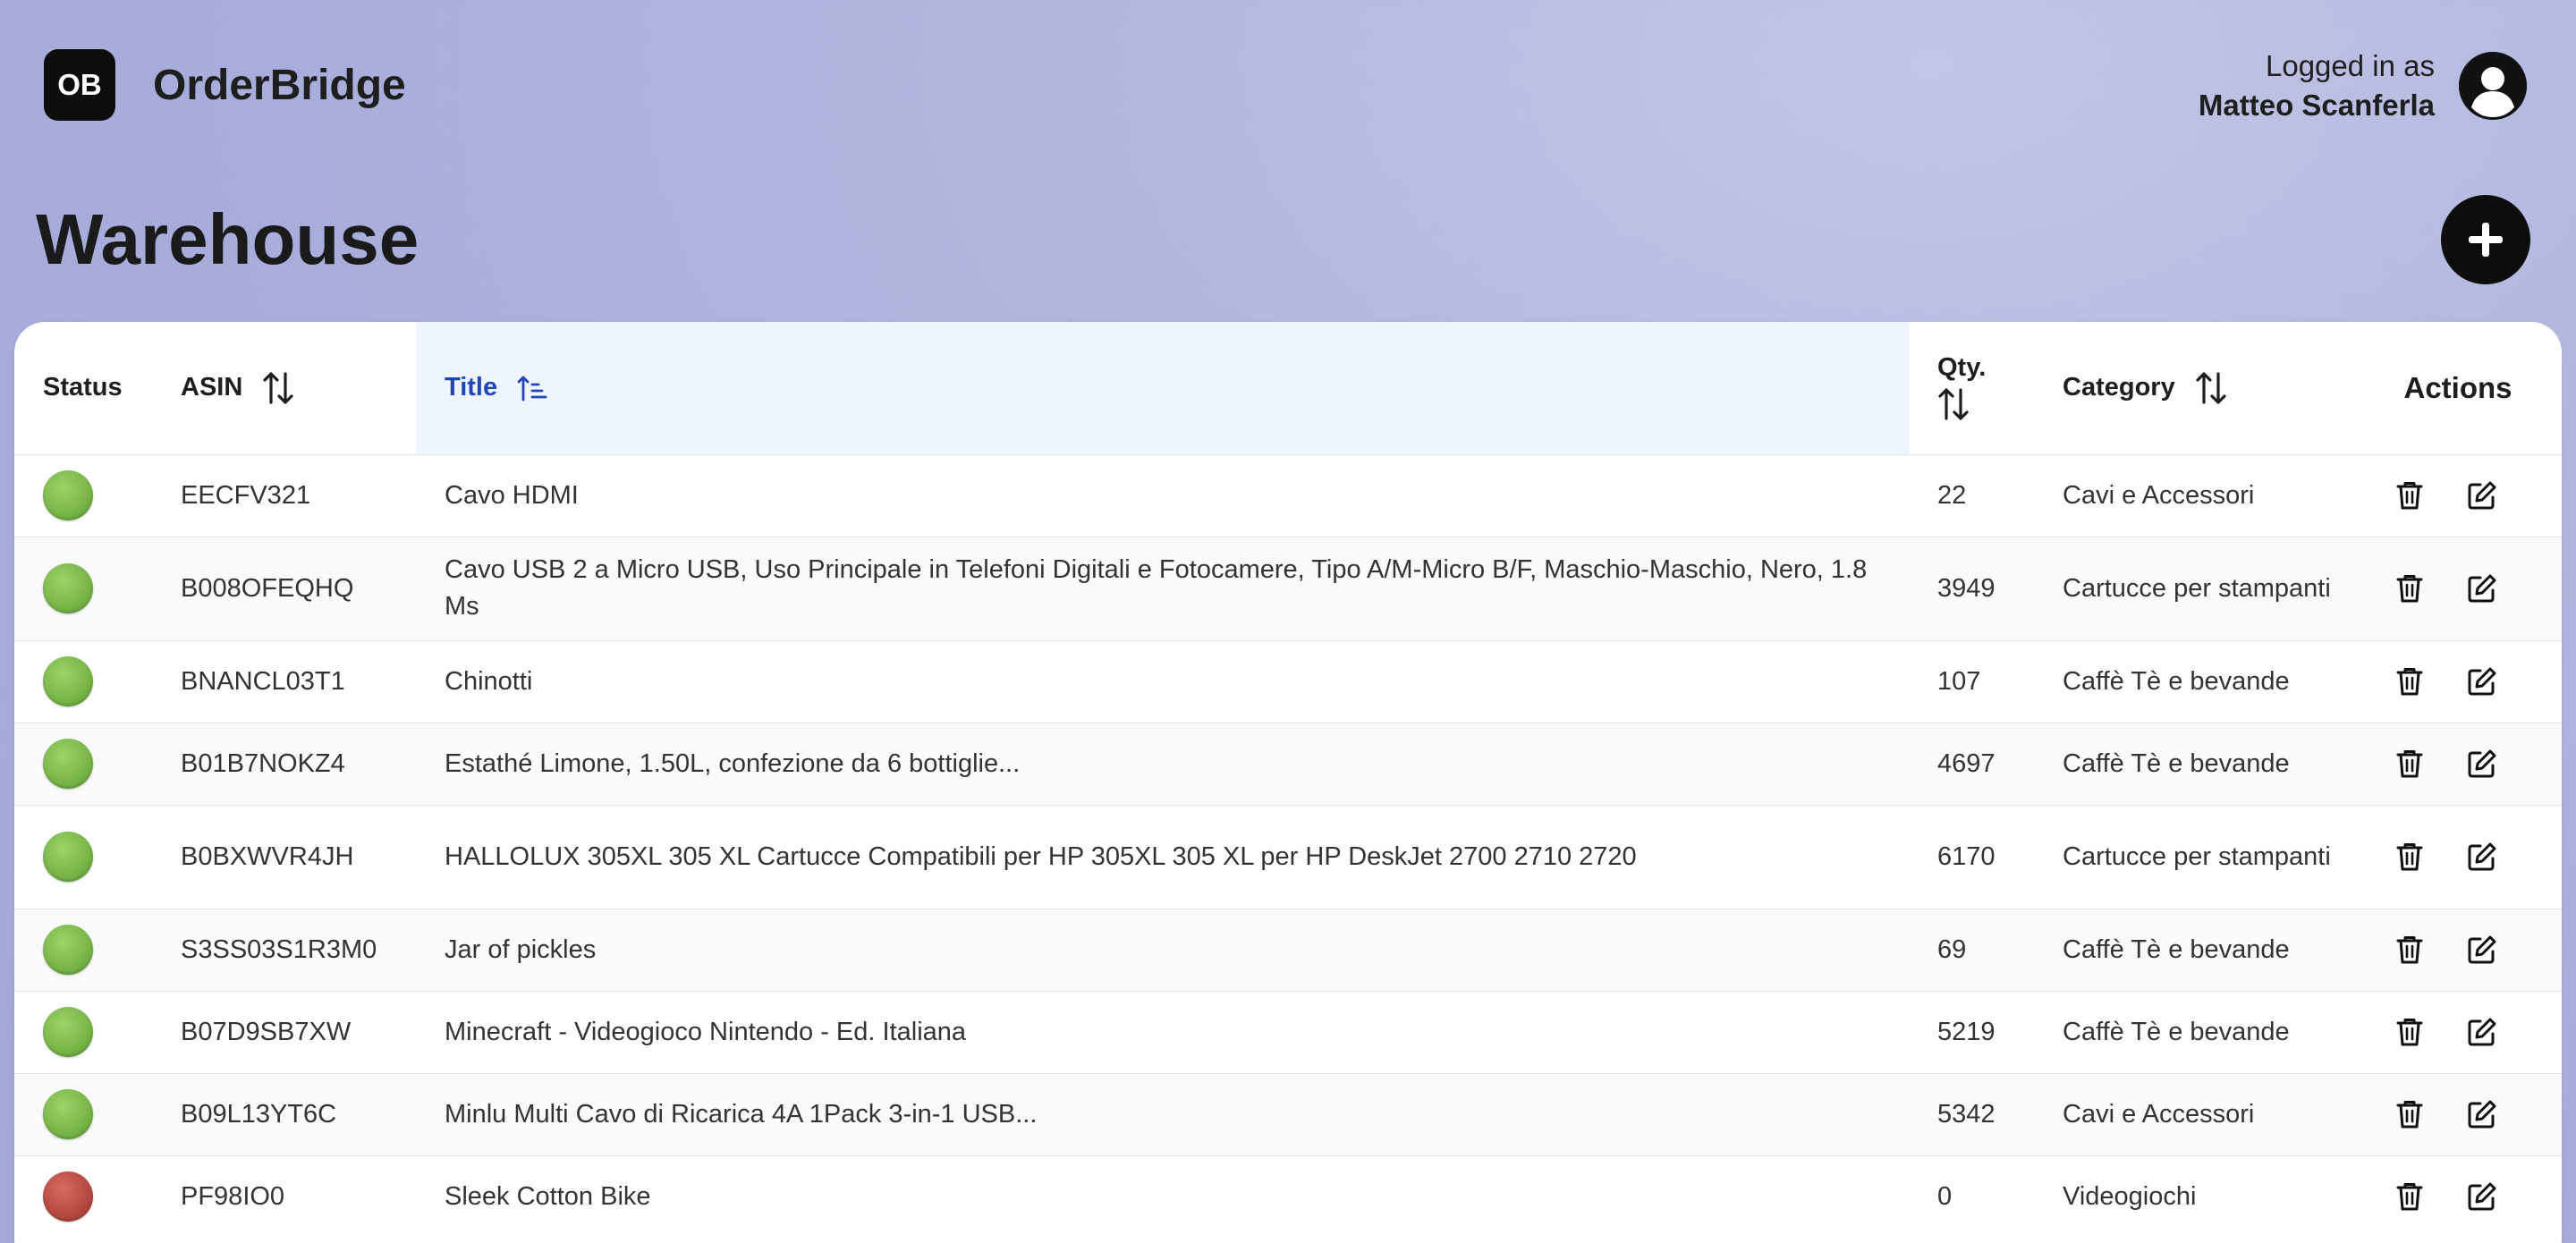 This screenshot has width=2576, height=1243. Describe the element at coordinates (2317, 86) in the screenshot. I see `user-info: Logged in as Matteo Scanferla` at that location.